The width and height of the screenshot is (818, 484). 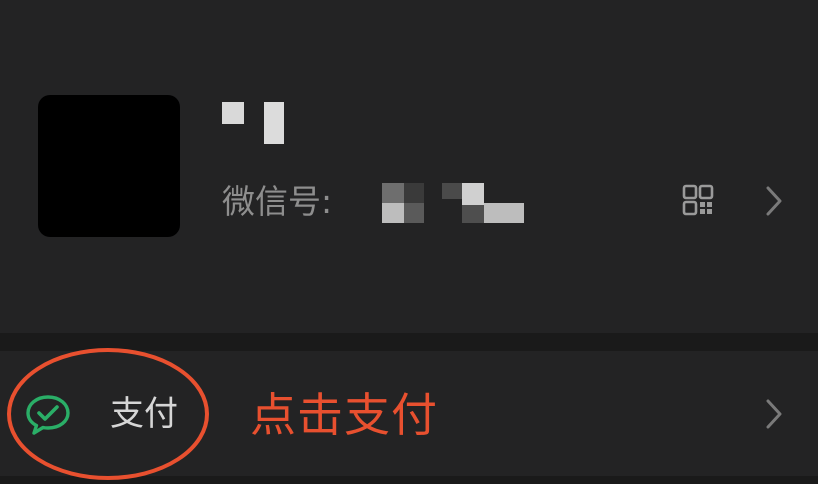 I want to click on section-divider, so click(x=409, y=342).